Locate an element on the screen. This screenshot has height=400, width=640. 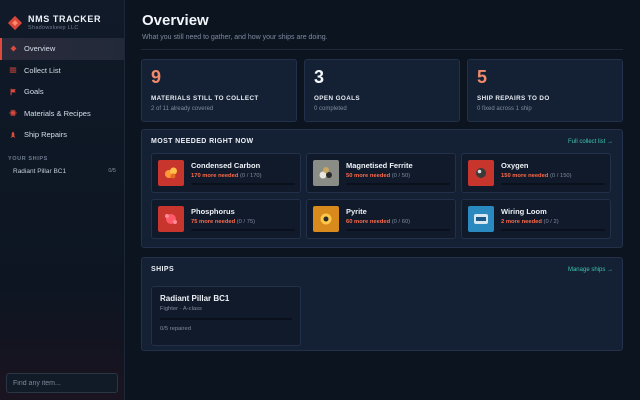
need-detail: (0 / 150) is located at coordinates (560, 176).